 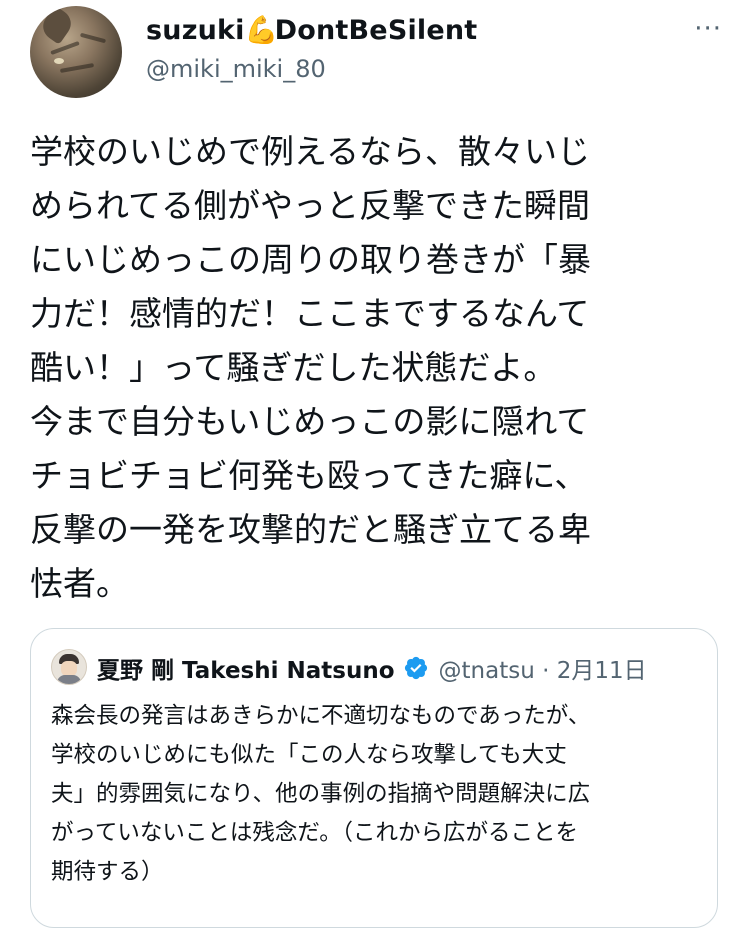 What do you see at coordinates (195, 30) in the screenshot?
I see `author-name-prefix: suzuki` at bounding box center [195, 30].